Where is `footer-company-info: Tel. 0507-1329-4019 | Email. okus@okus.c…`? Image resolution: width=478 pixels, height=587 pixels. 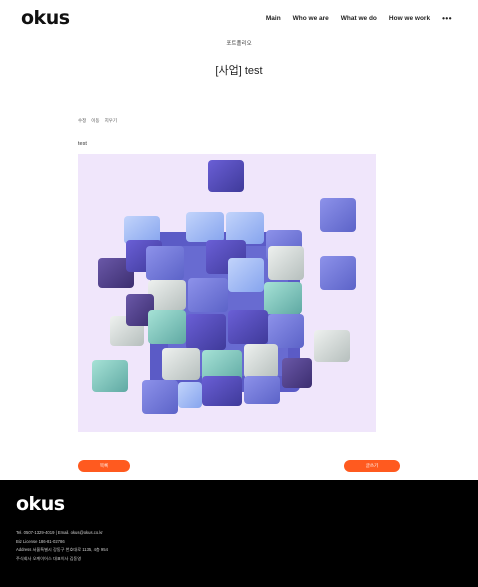
footer-company-info: Tel. 0507-1329-4019 | Email. okus@okus.c… is located at coordinates (62, 546).